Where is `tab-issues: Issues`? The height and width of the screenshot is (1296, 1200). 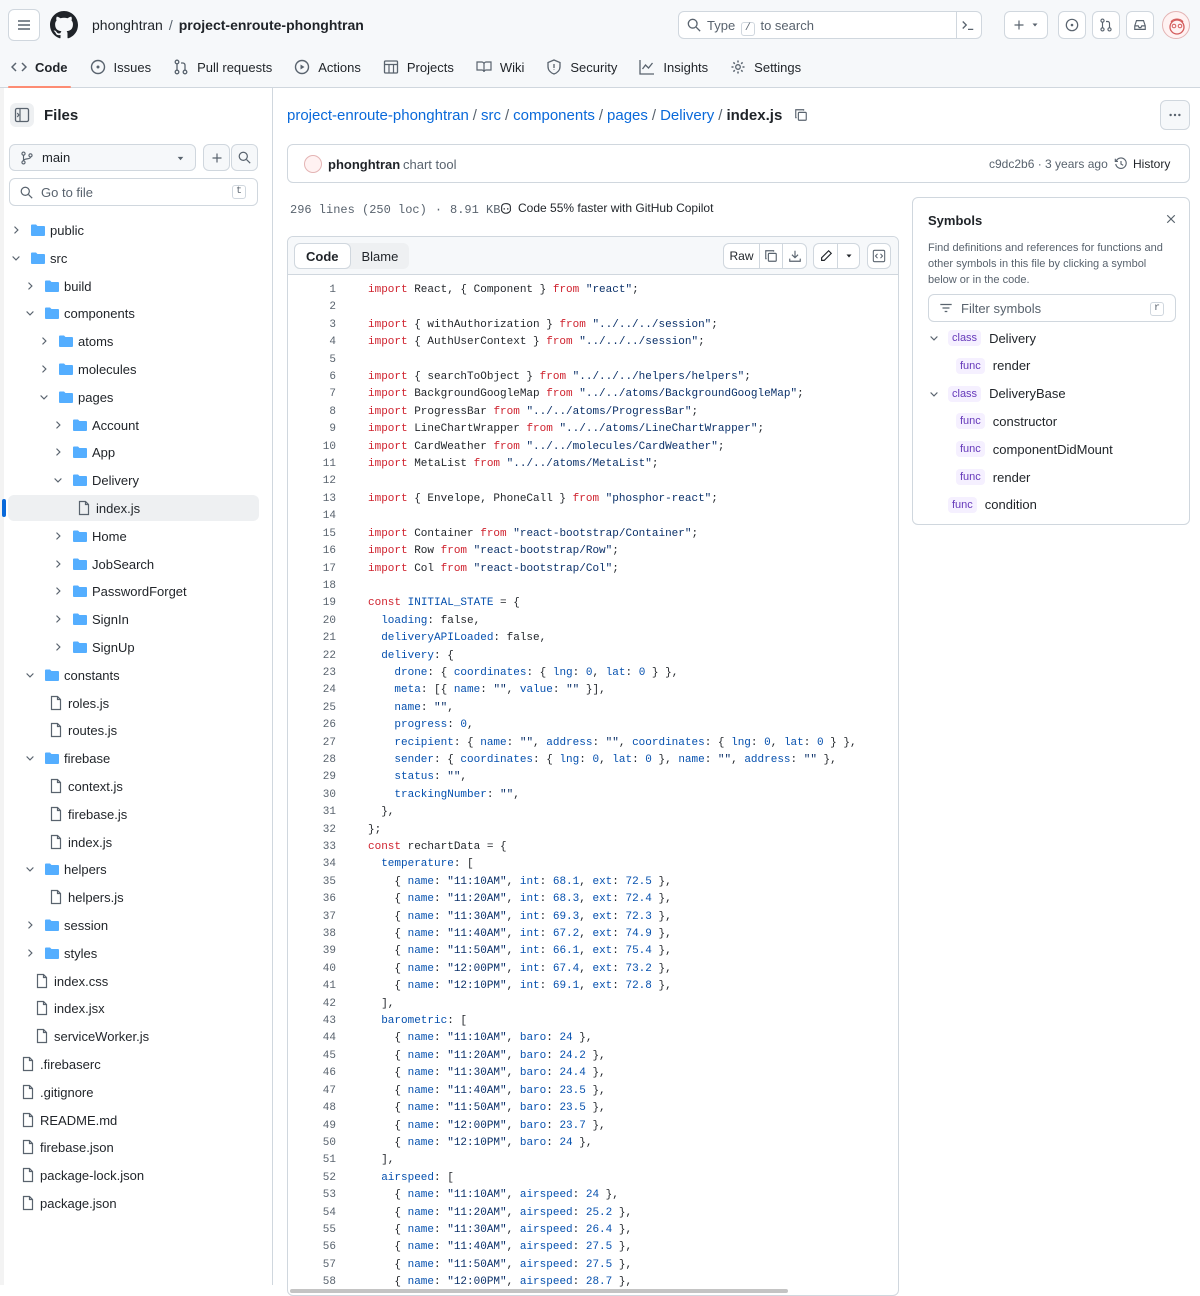
tab-issues: Issues is located at coordinates (121, 67).